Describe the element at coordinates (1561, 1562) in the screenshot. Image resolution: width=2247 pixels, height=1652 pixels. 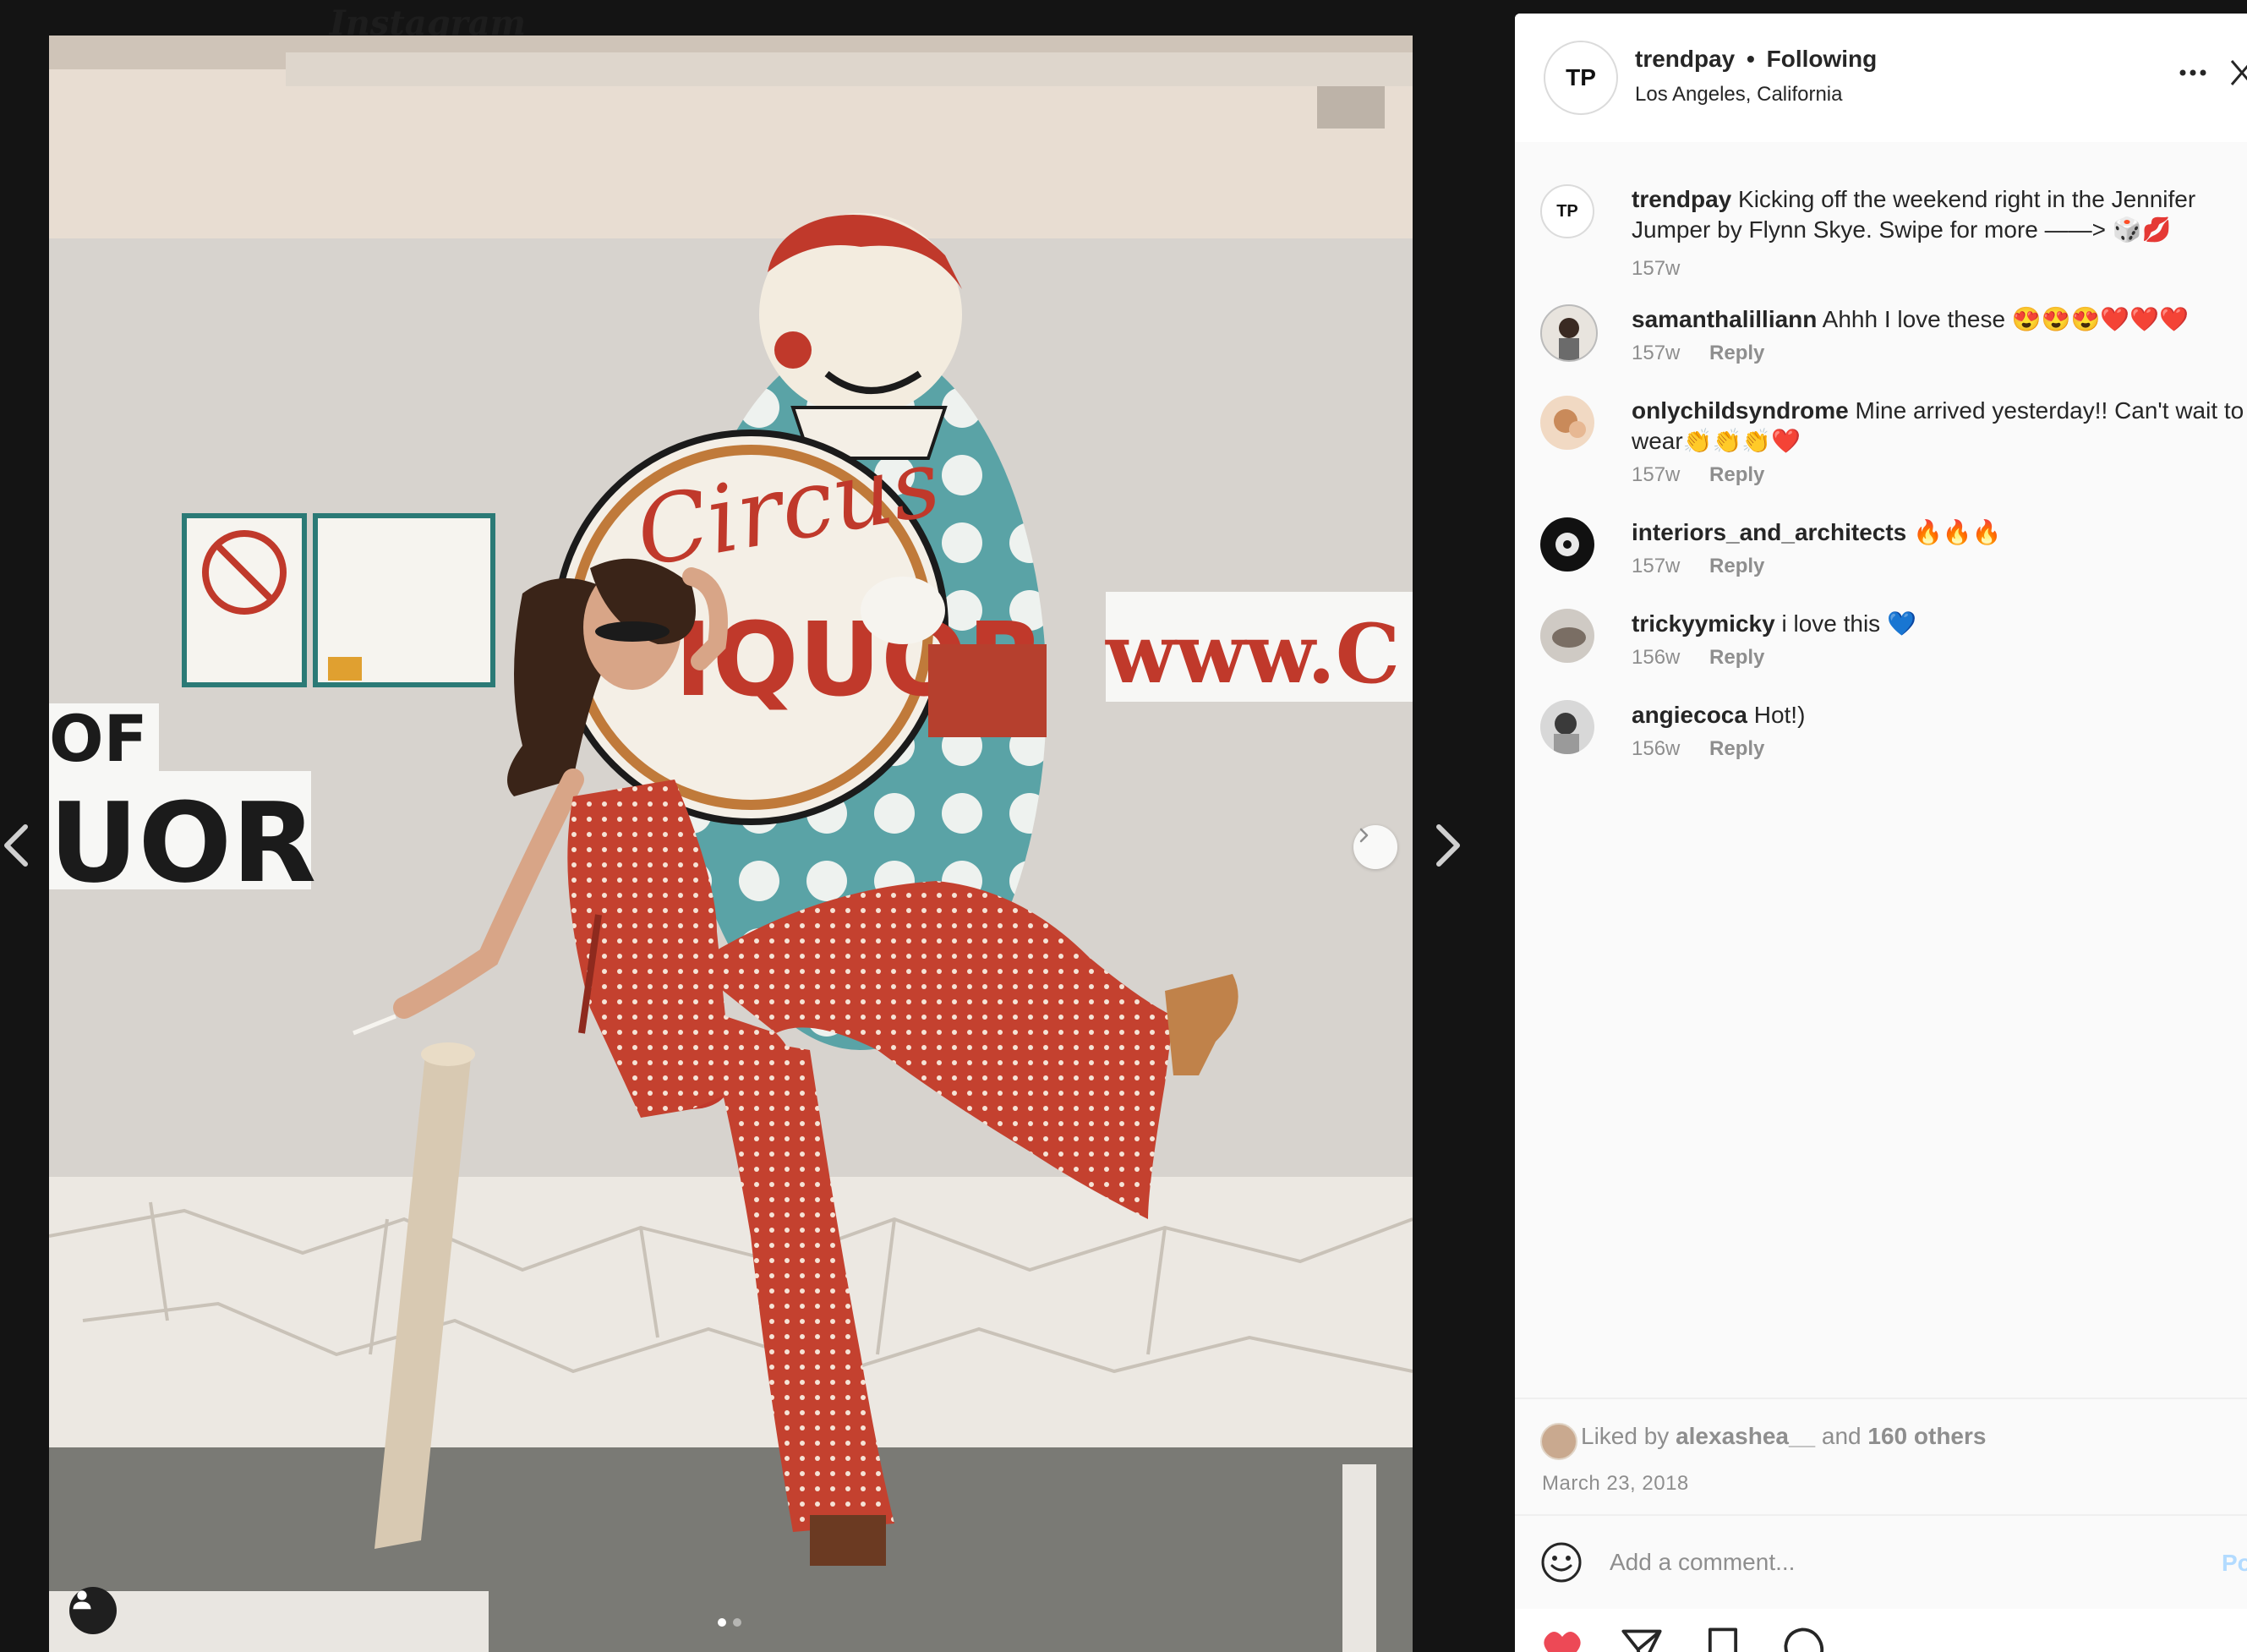
I see `emoji-icon` at that location.